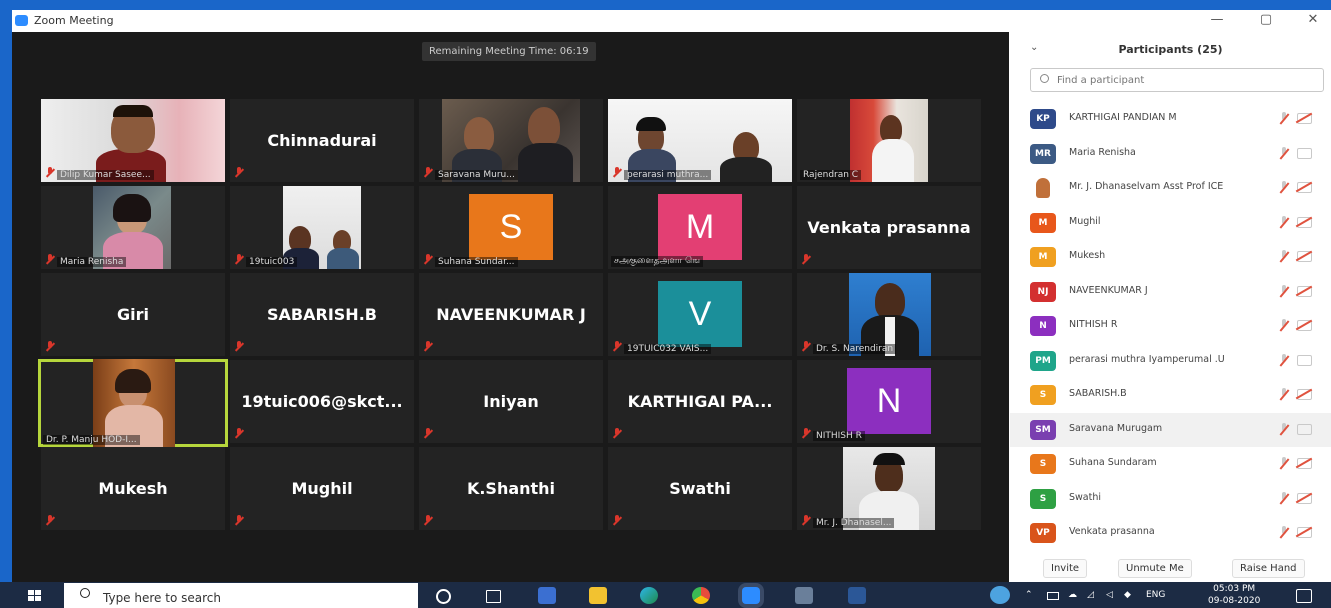 The width and height of the screenshot is (1331, 608). I want to click on volume-icon: ◁, so click(1109, 595).